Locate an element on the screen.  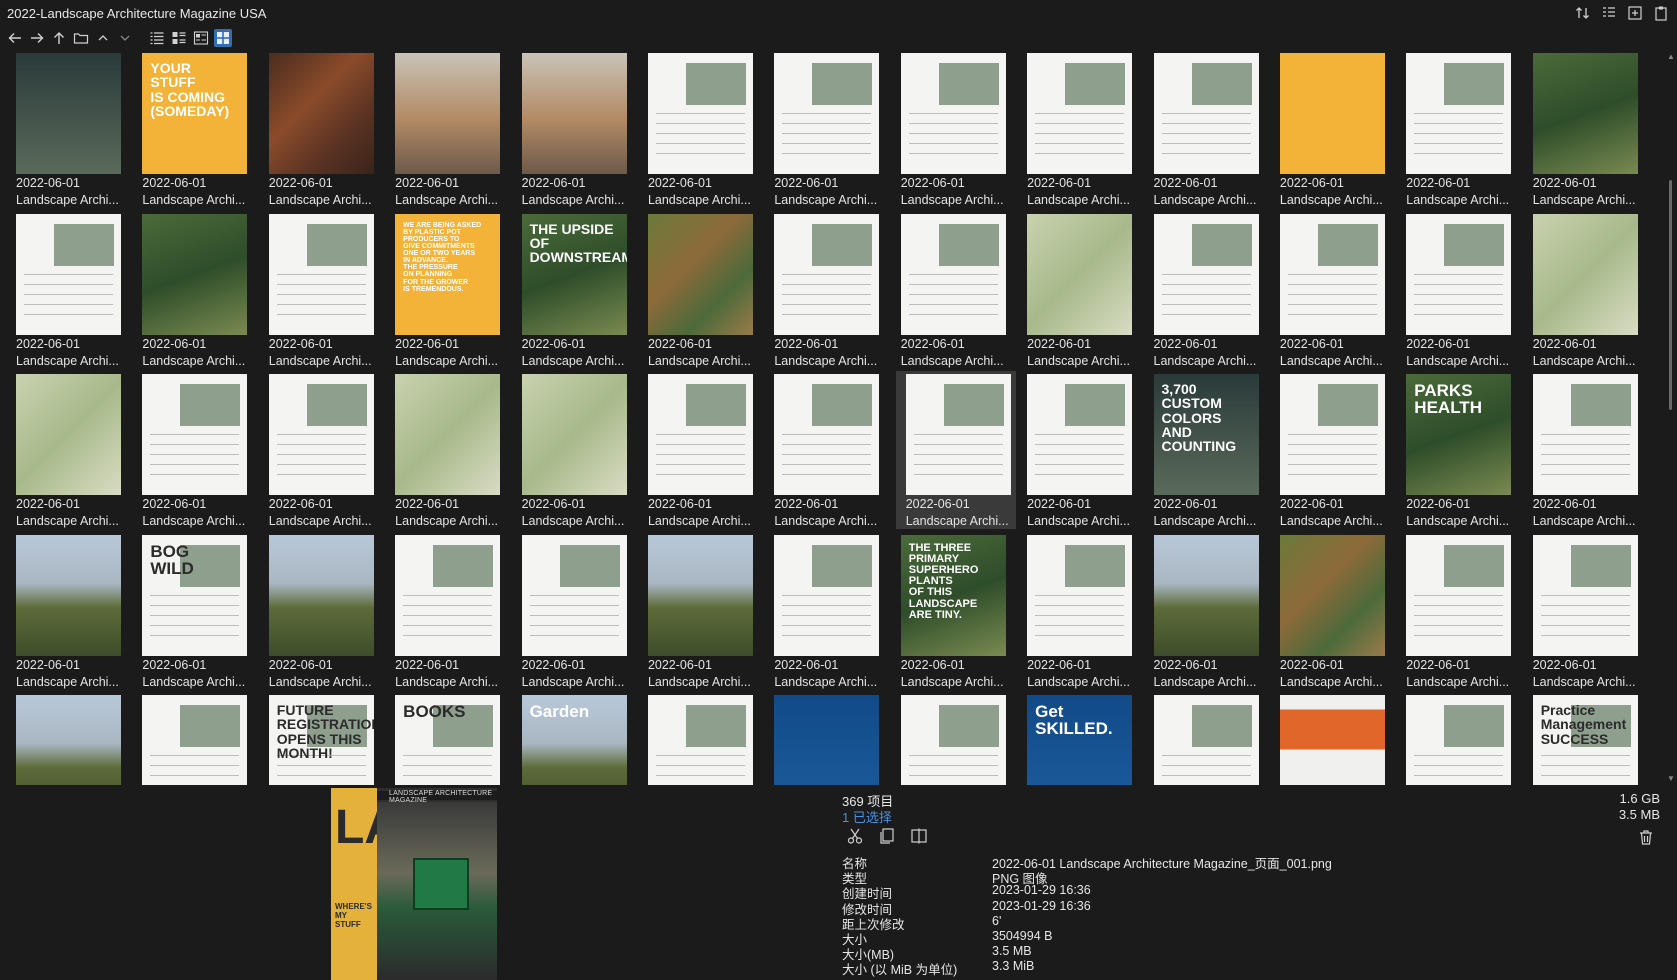
copy-icon is located at coordinates (887, 836).